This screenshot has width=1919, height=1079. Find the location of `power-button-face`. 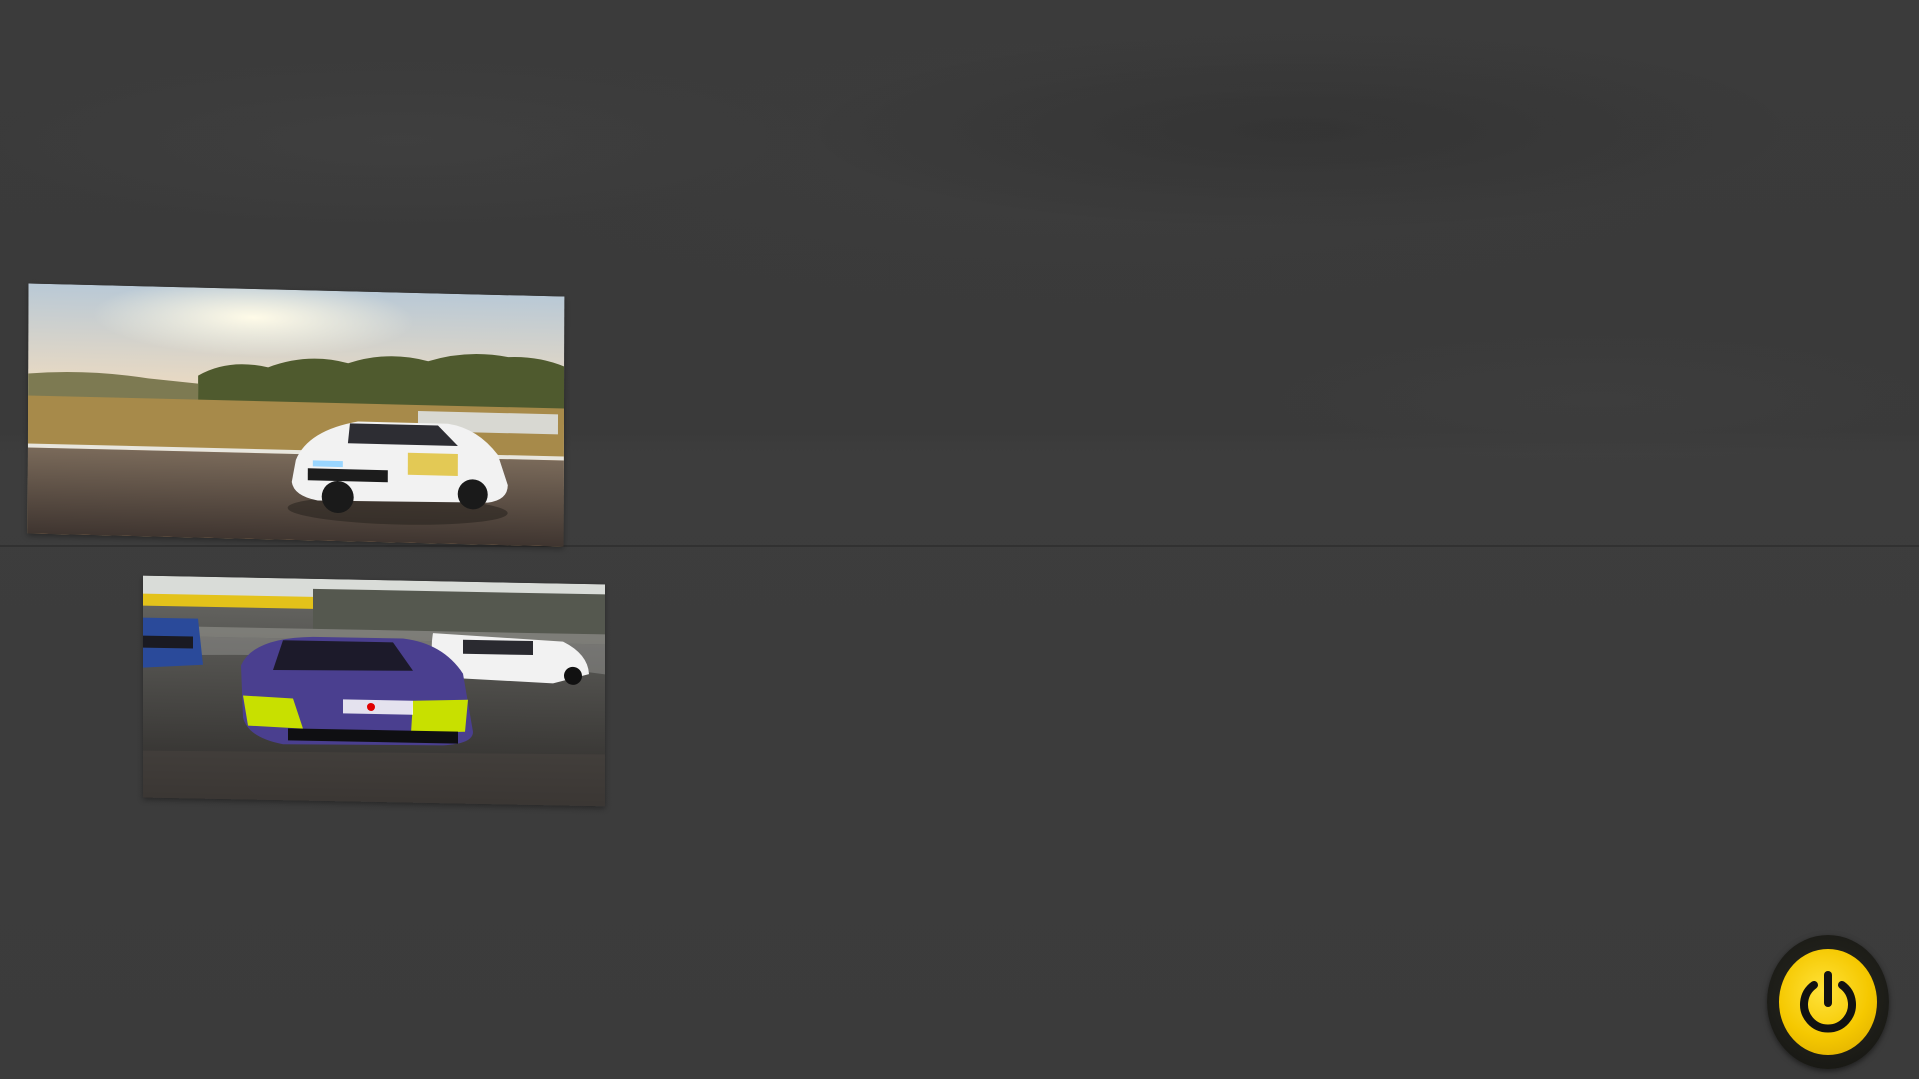

power-button-face is located at coordinates (1828, 1002).